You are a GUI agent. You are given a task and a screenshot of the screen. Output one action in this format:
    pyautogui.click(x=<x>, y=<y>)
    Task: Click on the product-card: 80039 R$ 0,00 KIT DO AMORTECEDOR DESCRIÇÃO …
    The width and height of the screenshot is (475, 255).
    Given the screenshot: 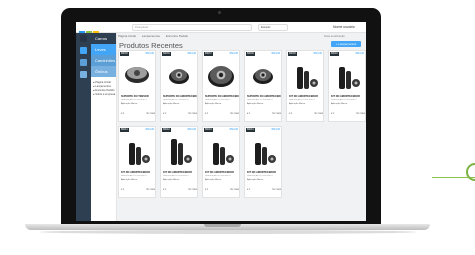 What is the action you would take?
    pyautogui.click(x=305, y=86)
    